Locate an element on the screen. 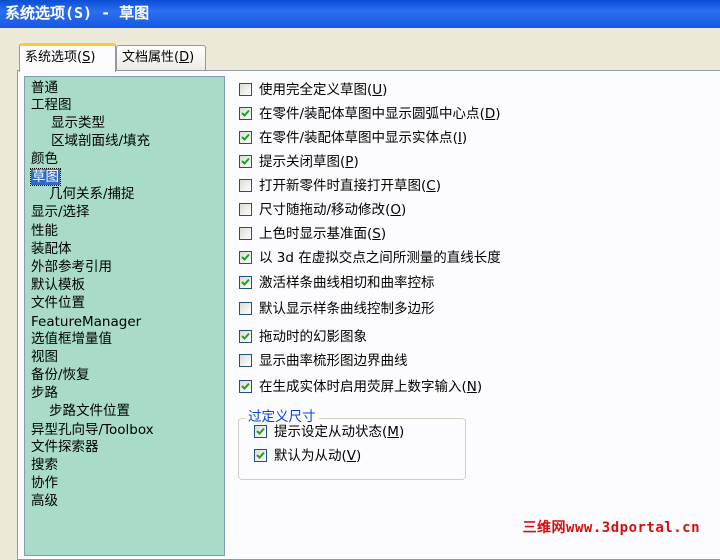 The width and height of the screenshot is (720, 560). tab-system-options: 系统选项(S) is located at coordinates (67, 57).